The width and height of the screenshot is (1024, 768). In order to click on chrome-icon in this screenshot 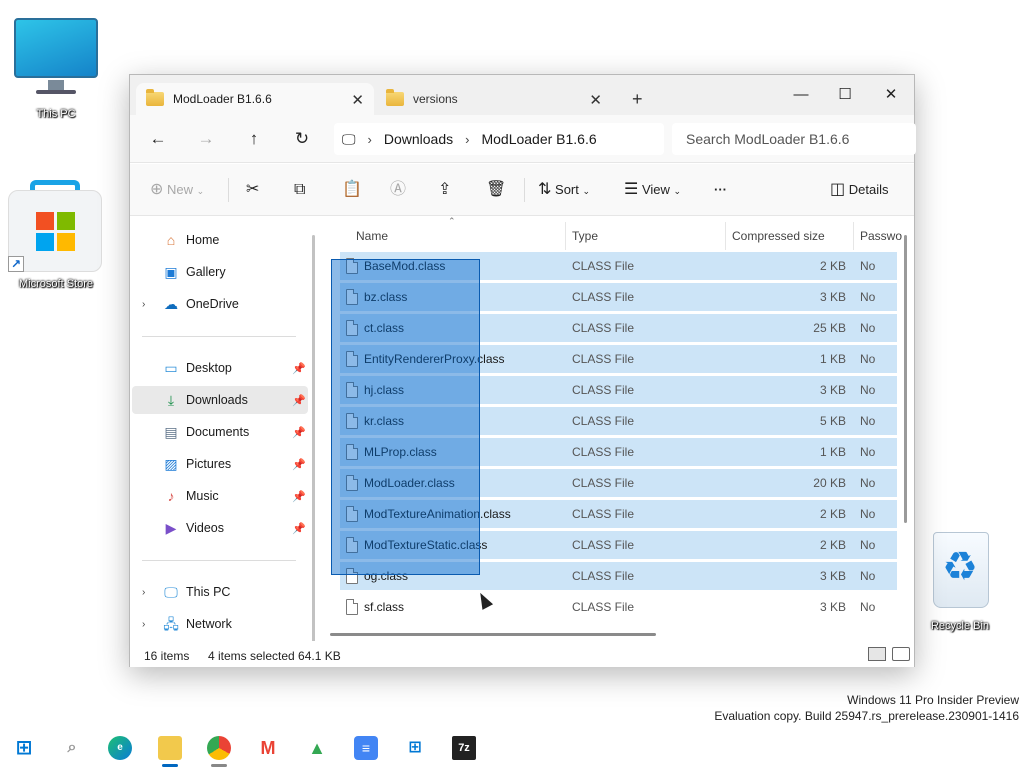, I will do `click(219, 748)`.